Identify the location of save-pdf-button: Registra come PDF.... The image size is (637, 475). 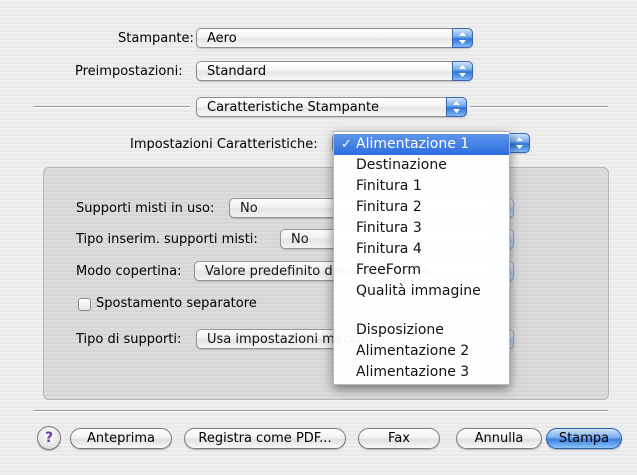
(265, 438).